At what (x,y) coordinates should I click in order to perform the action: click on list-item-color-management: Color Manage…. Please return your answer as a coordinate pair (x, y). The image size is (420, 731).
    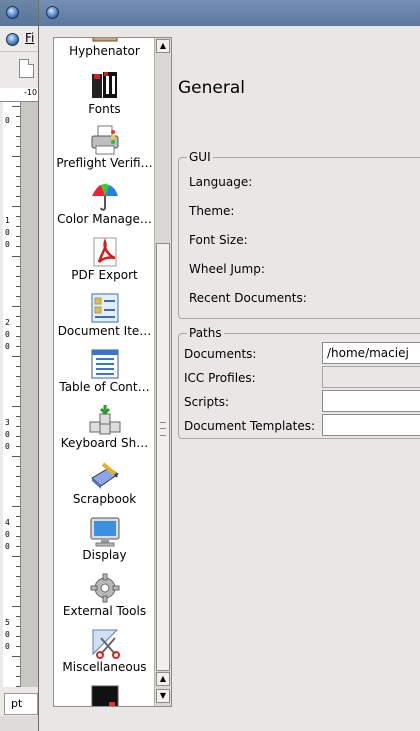
    Looking at the image, I should click on (104, 203).